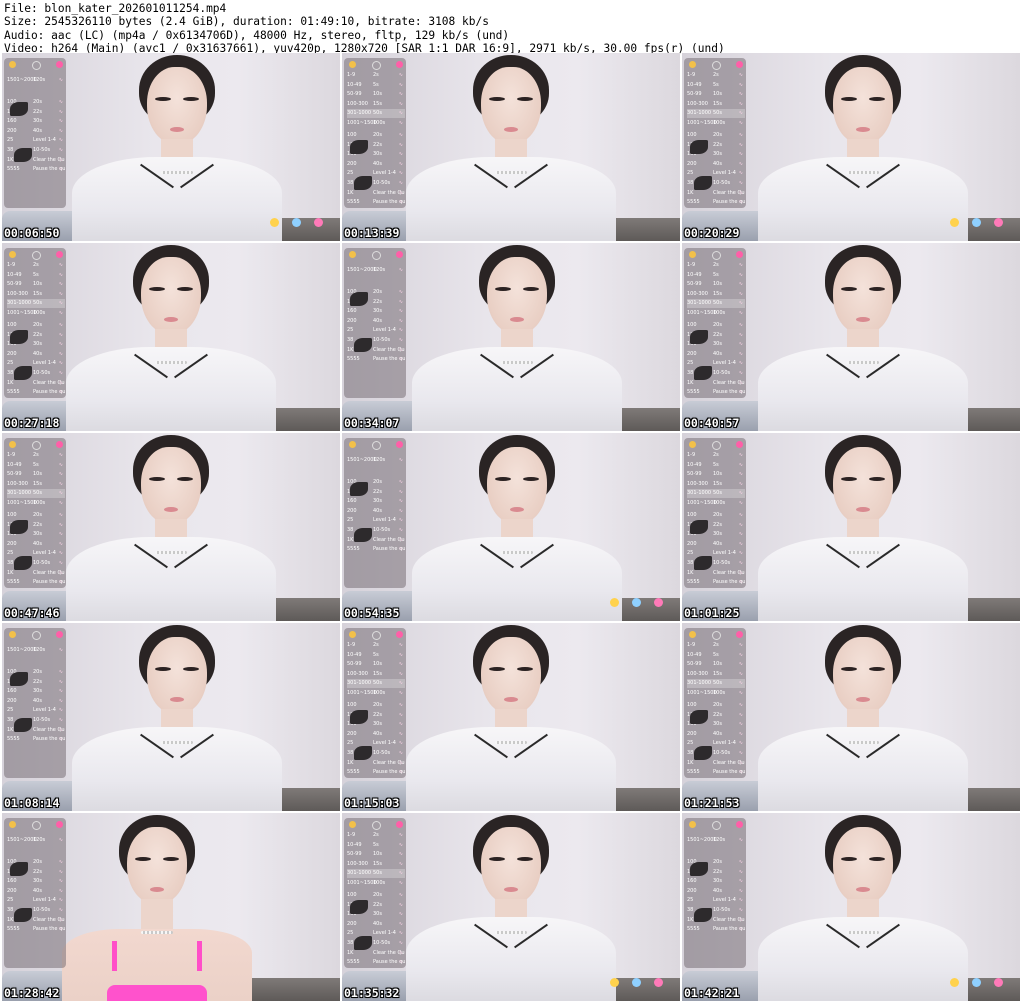  I want to click on tip-action: 2s, so click(716, 455).